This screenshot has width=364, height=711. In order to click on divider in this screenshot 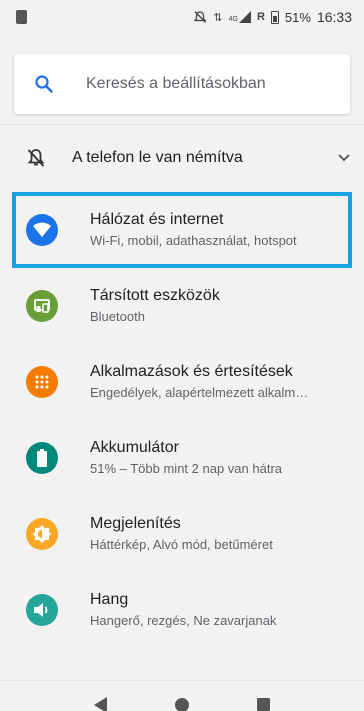, I will do `click(182, 124)`.